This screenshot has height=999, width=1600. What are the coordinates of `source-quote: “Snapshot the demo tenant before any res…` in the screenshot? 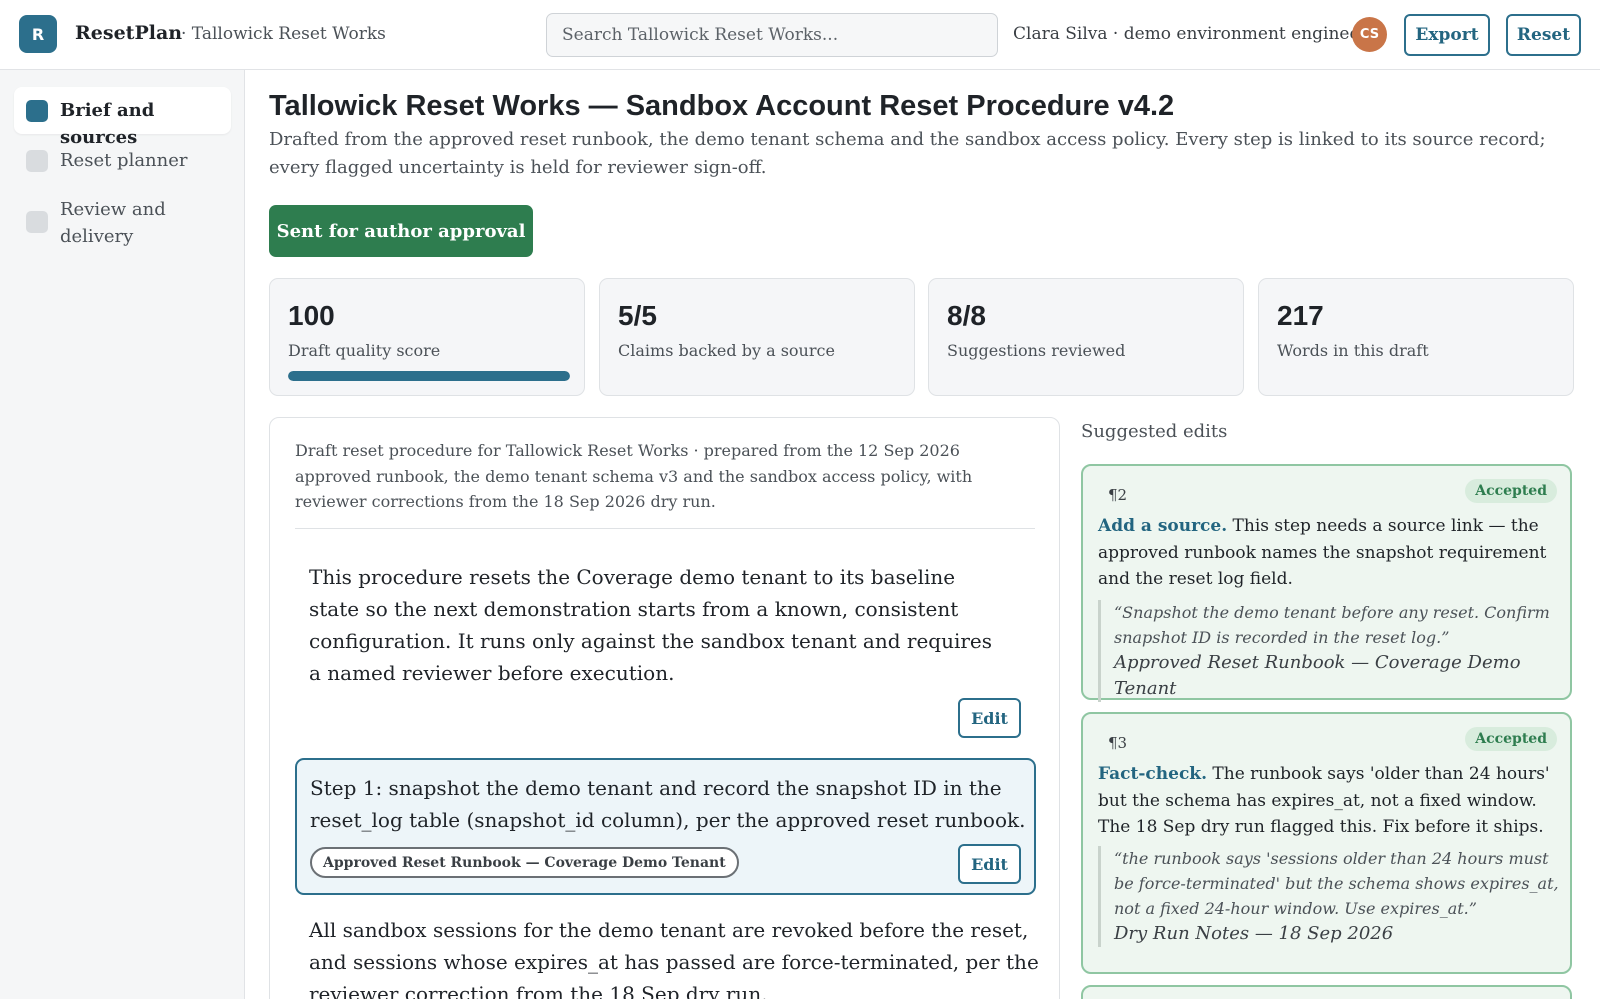 It's located at (1329, 651).